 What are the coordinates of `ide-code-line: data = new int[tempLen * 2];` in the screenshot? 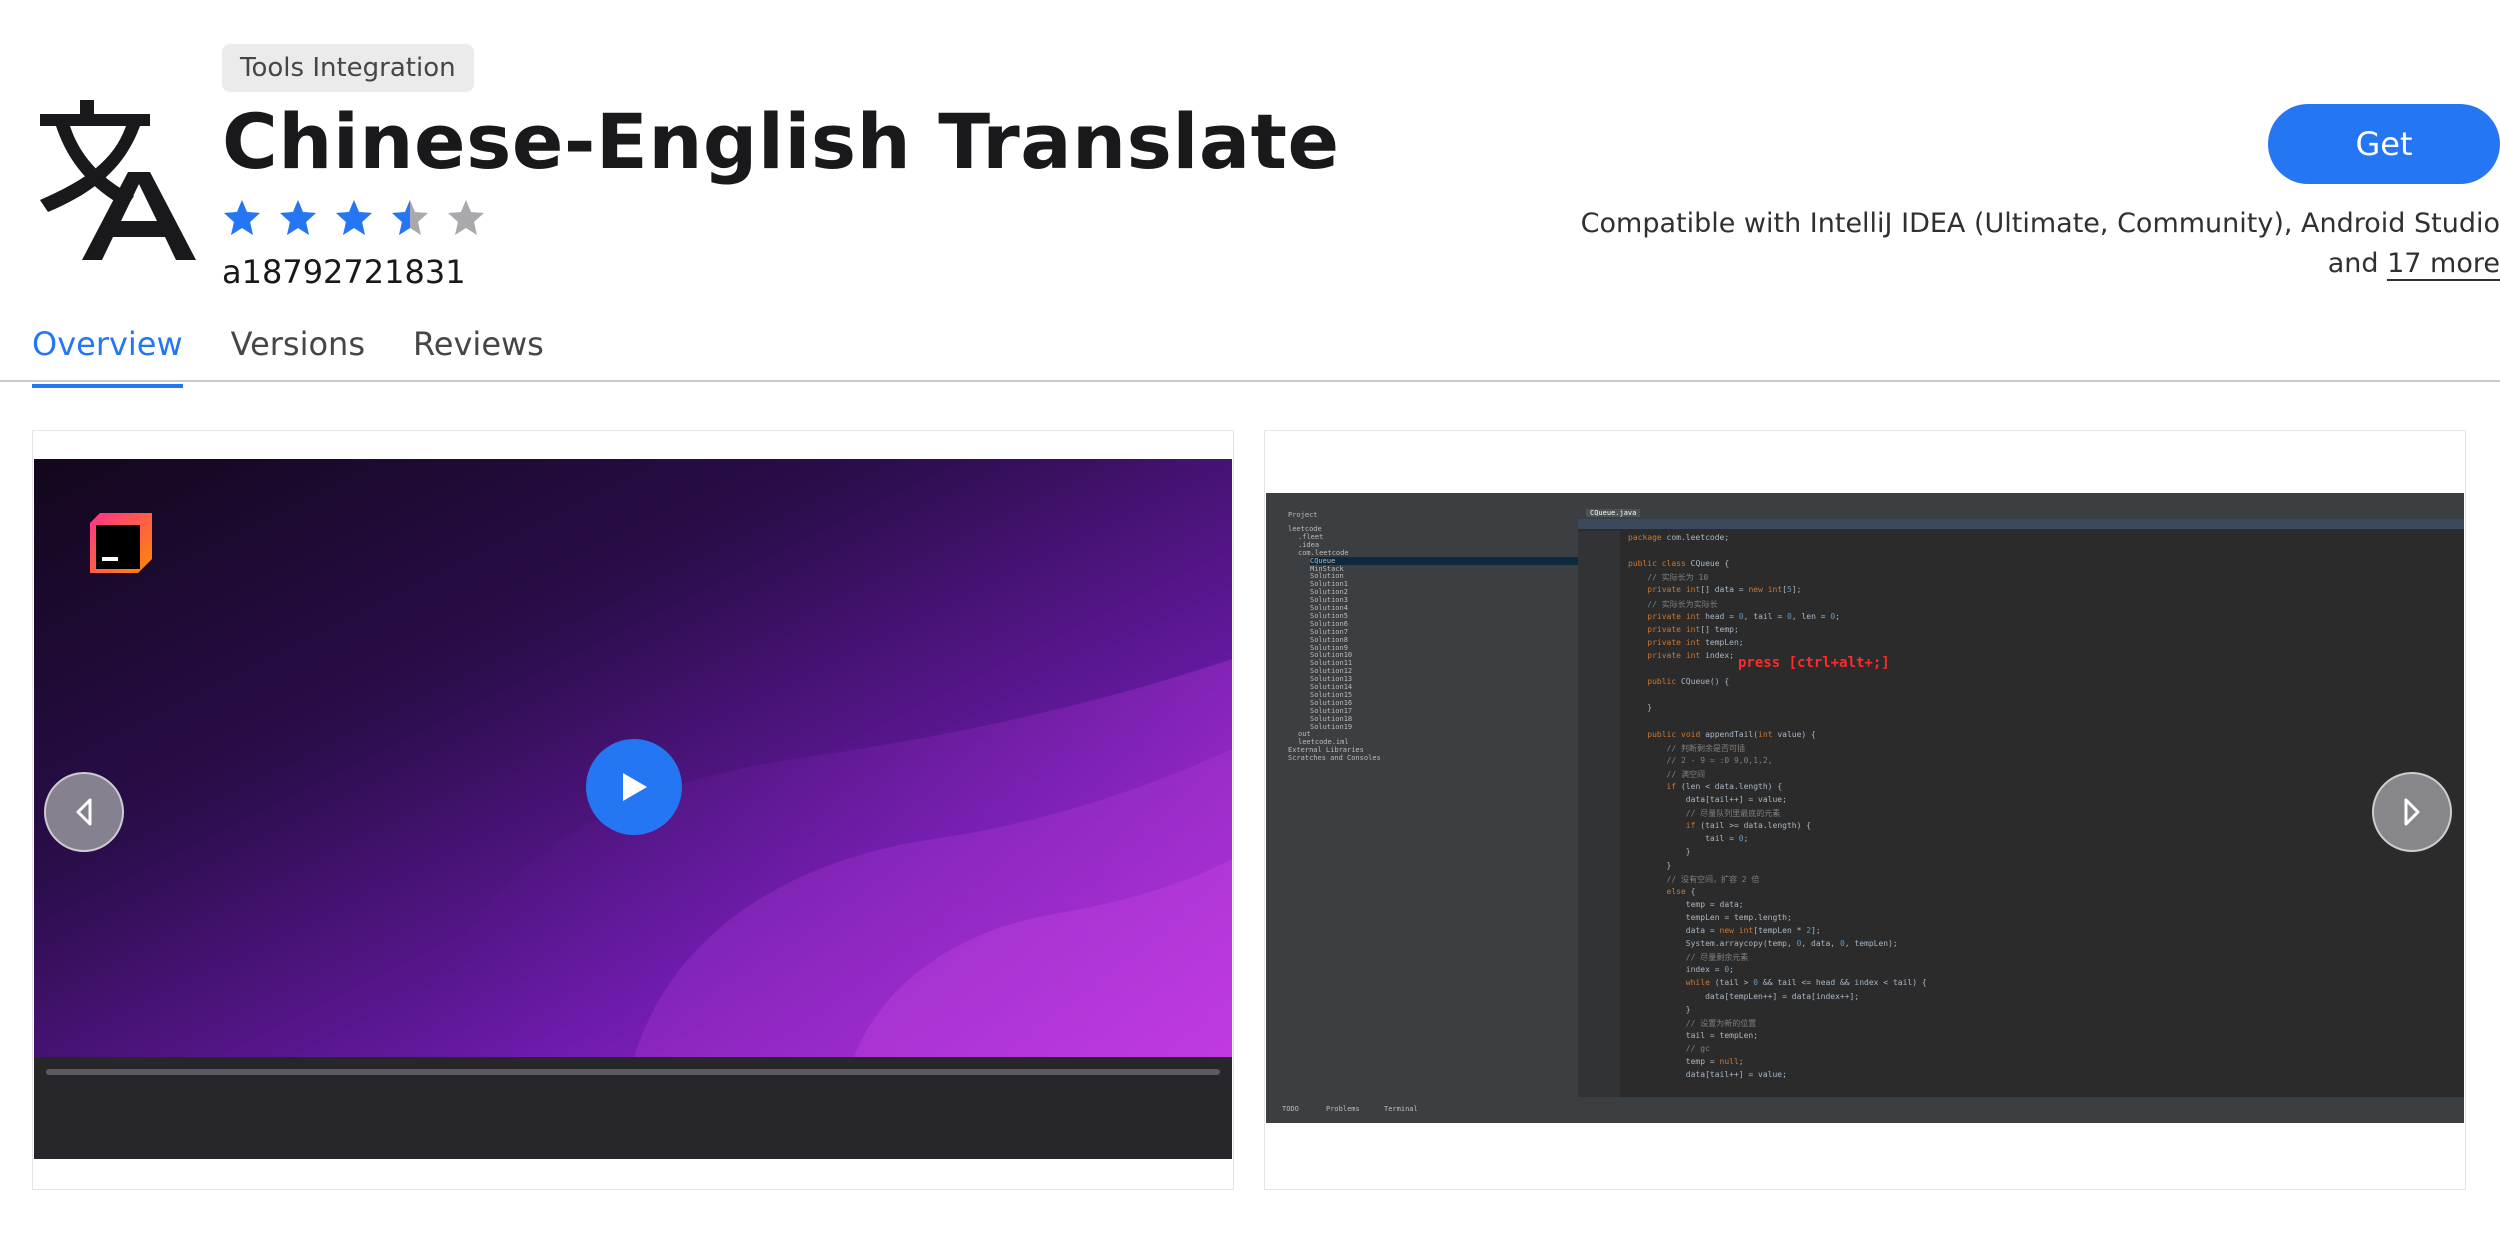 It's located at (1724, 930).